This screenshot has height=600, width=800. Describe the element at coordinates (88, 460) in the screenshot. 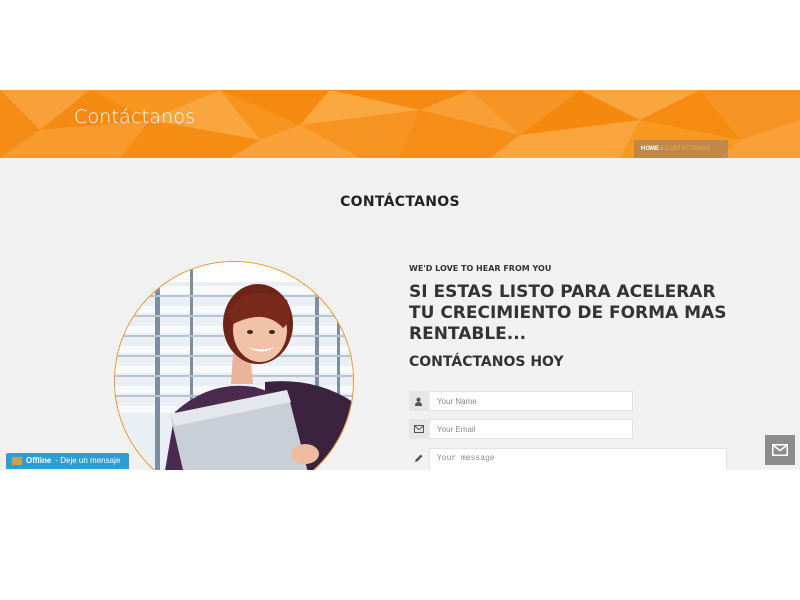

I see `chat-message: - Deje un mensaje` at that location.